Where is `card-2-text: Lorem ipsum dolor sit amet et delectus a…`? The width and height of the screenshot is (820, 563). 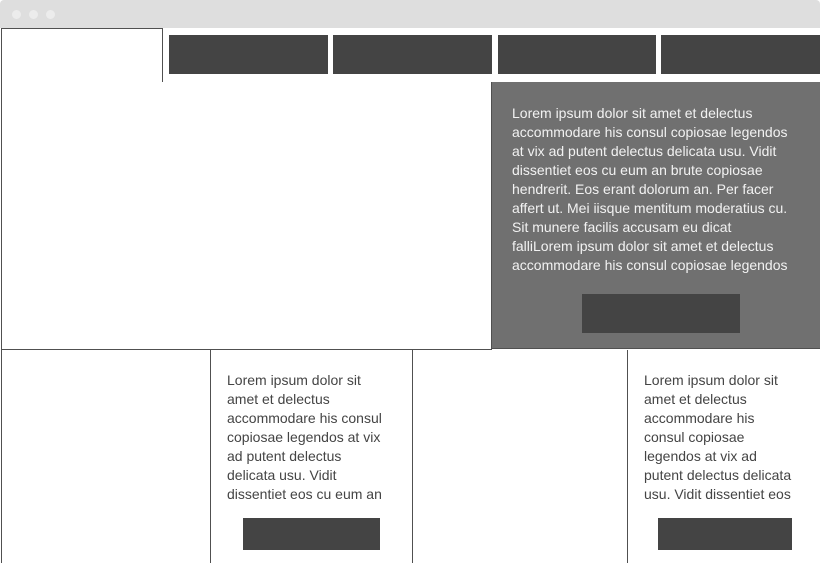 card-2-text: Lorem ipsum dolor sit amet et delectus a… is located at coordinates (718, 437).